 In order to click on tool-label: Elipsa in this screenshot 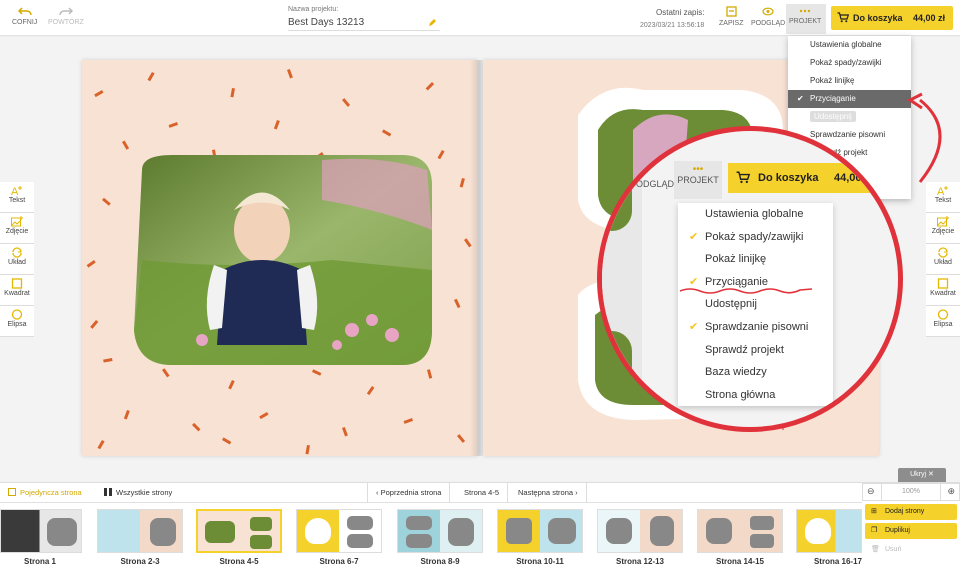, I will do `click(17, 324)`.